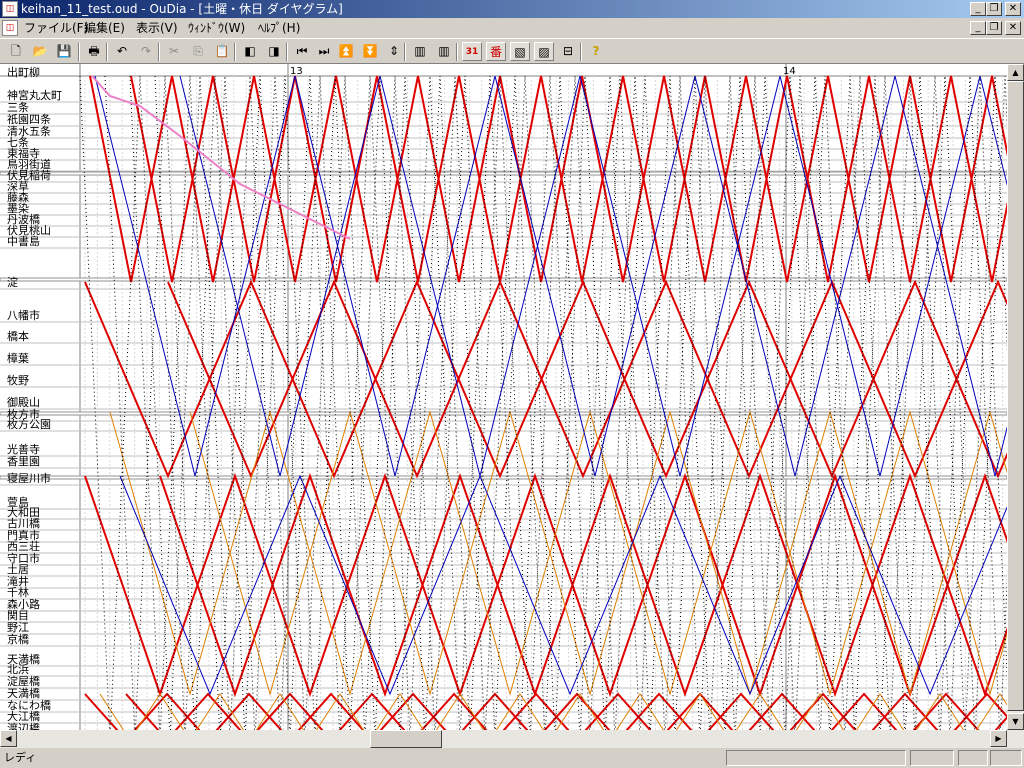  Describe the element at coordinates (216, 28) in the screenshot. I see `menu-window: ｳｨﾝﾄﾞｳ(W)` at that location.